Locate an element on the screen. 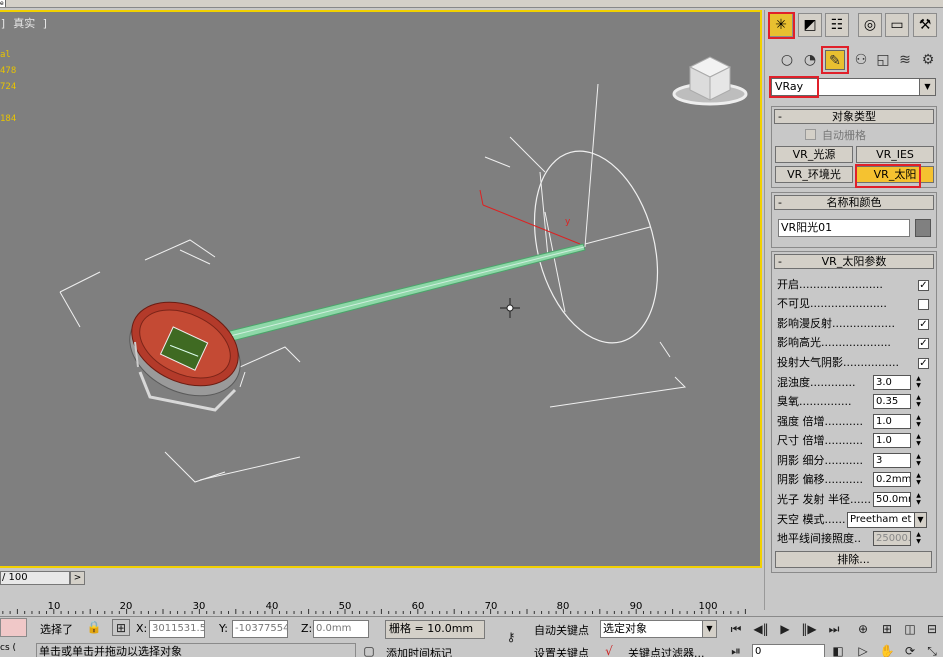 The height and width of the screenshot is (657, 943). shapes-icon: ◔ is located at coordinates (810, 60).